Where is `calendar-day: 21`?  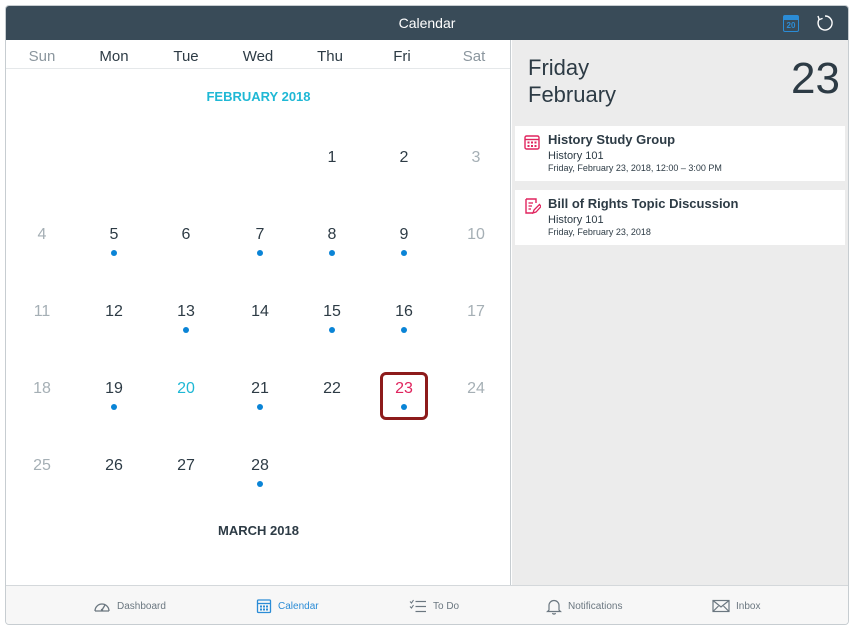
calendar-day: 21 is located at coordinates (260, 396).